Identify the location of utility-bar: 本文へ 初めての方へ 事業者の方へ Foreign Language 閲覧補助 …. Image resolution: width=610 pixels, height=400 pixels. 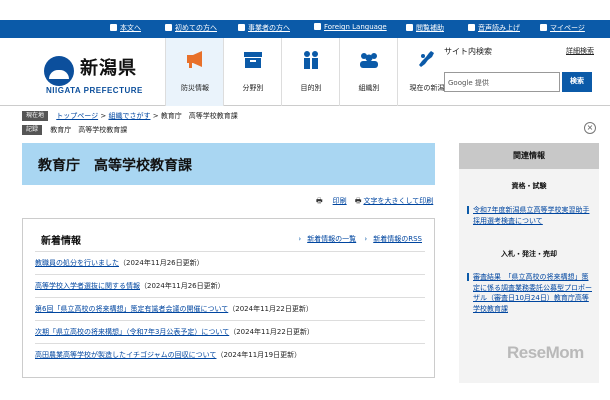
(305, 29).